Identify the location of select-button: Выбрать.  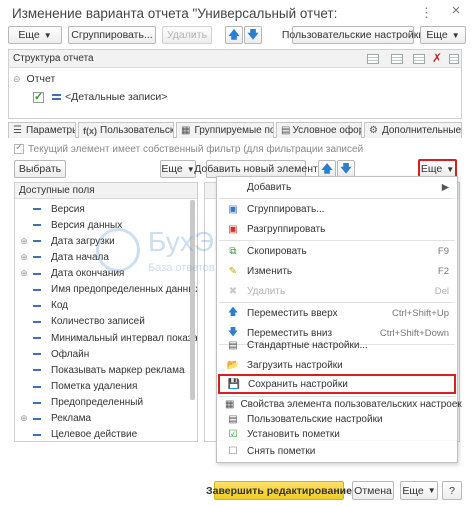
(40, 169).